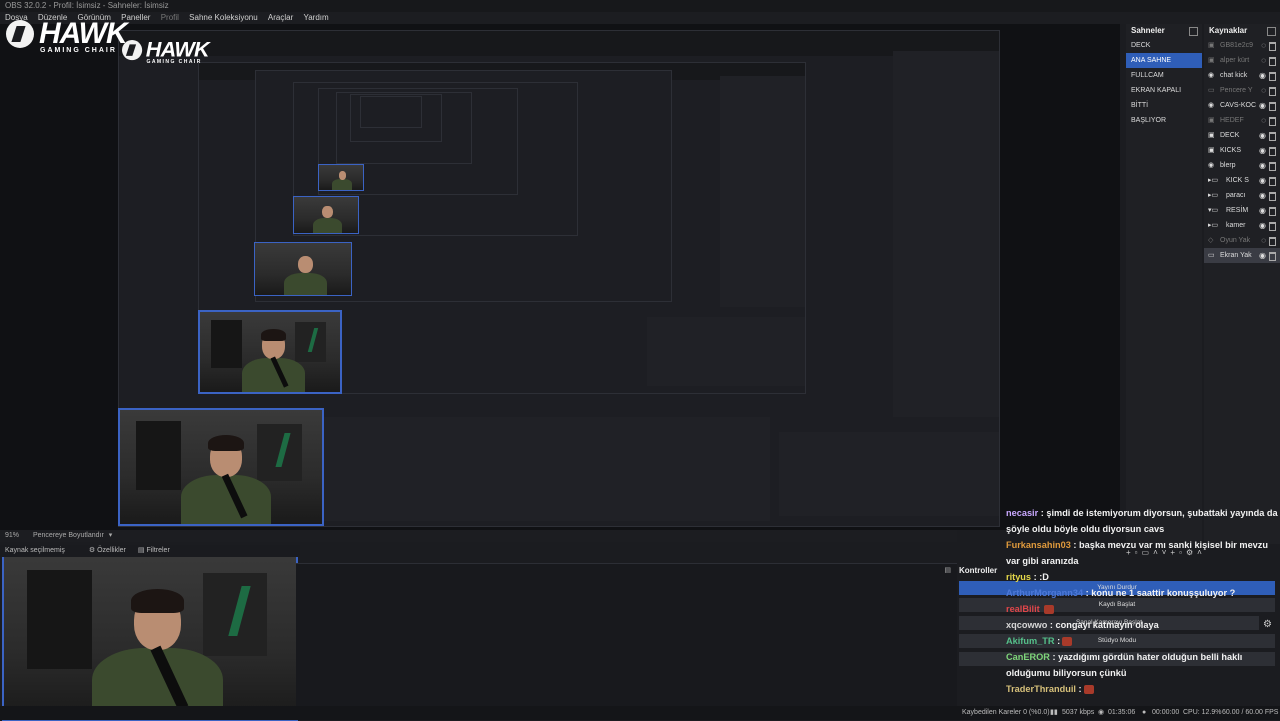  Describe the element at coordinates (83, 34) in the screenshot. I see `logo-brand: HAWK` at that location.